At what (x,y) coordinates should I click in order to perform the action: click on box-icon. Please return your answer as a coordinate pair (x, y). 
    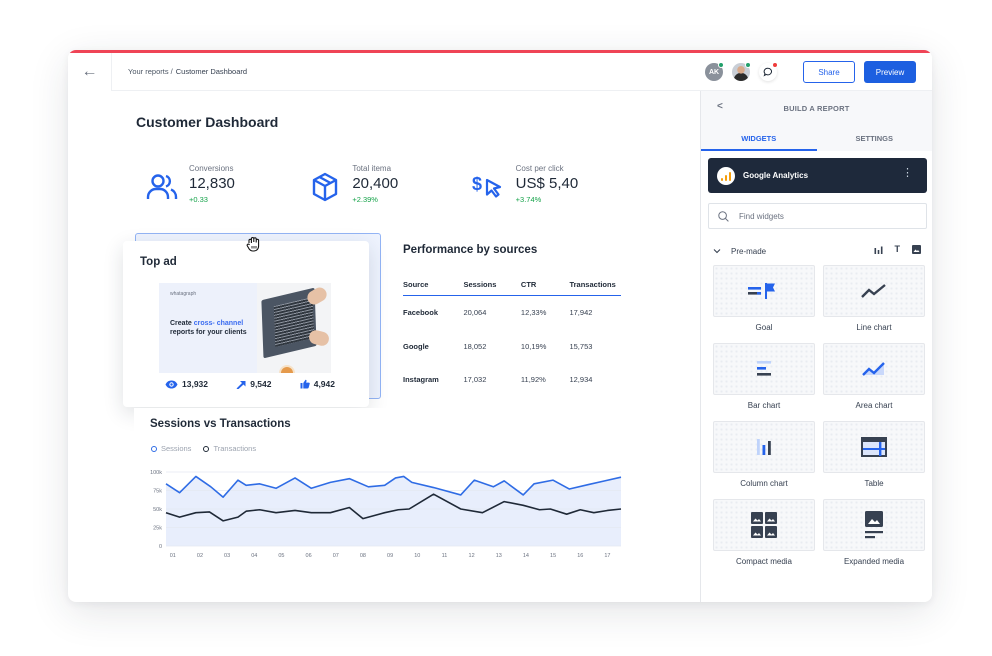
    Looking at the image, I should click on (325, 187).